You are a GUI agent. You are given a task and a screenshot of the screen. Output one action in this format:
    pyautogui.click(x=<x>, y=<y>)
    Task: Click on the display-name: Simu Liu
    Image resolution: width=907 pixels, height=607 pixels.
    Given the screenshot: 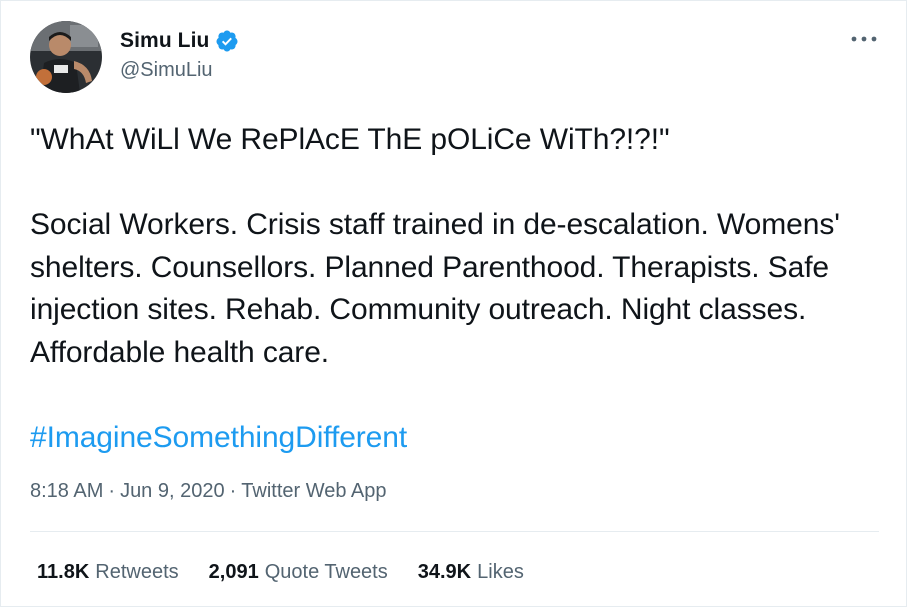 What is the action you would take?
    pyautogui.click(x=164, y=41)
    